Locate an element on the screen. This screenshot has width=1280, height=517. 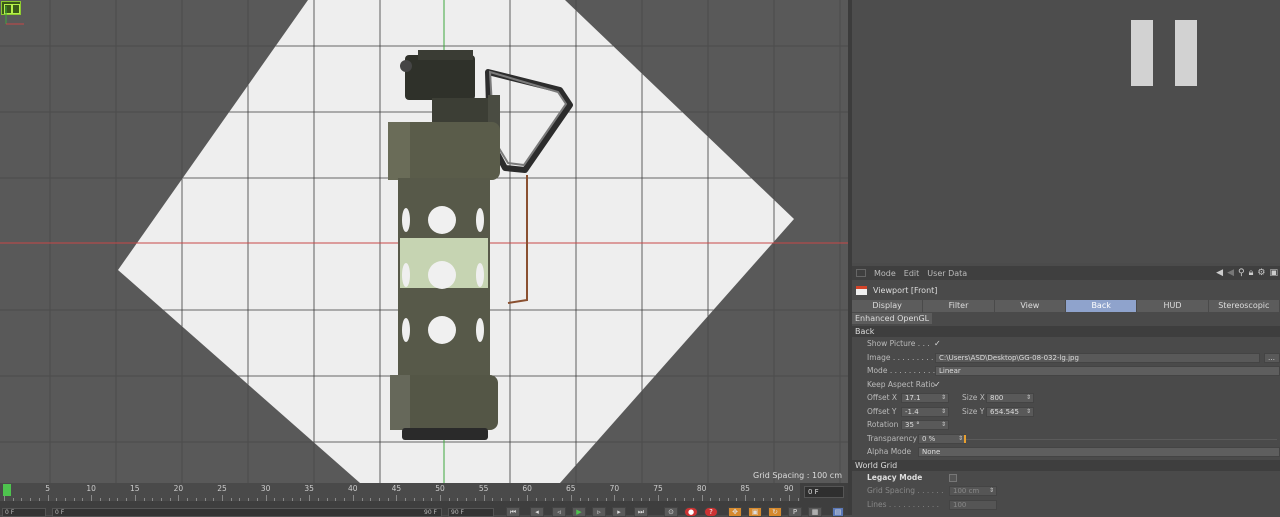
record-keys-icon: ● is located at coordinates (691, 512).